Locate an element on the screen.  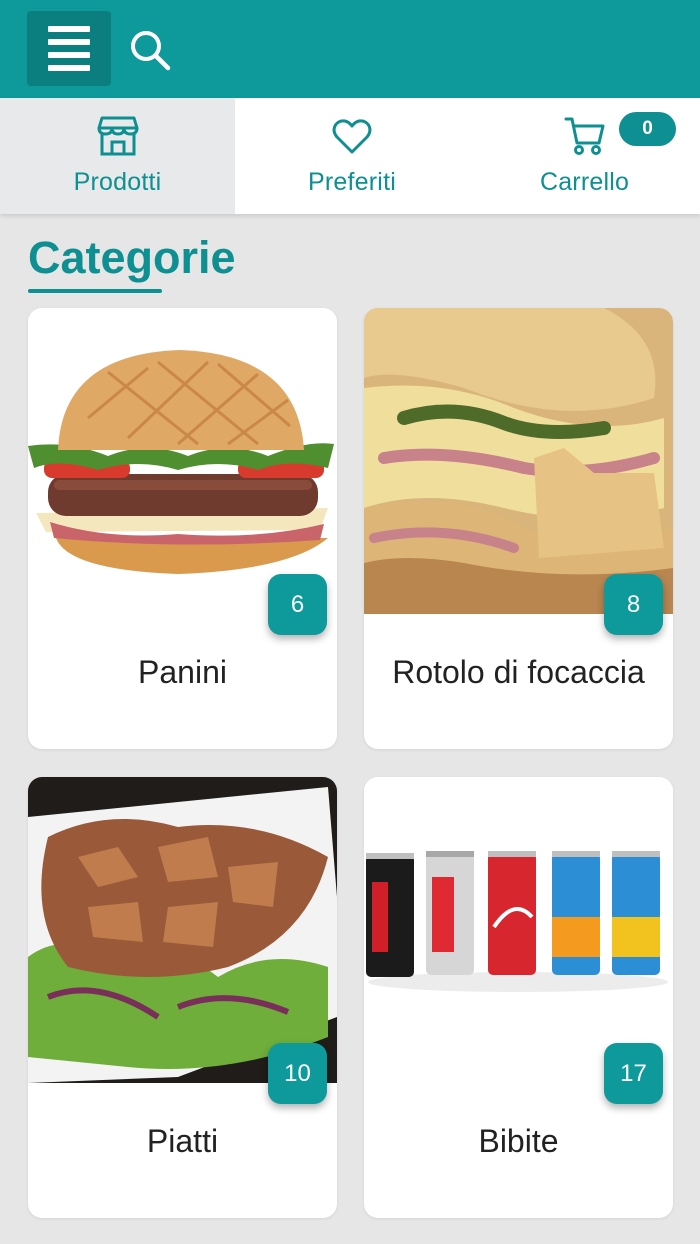
category-name: Rotolo di focaccia is located at coordinates (518, 672).